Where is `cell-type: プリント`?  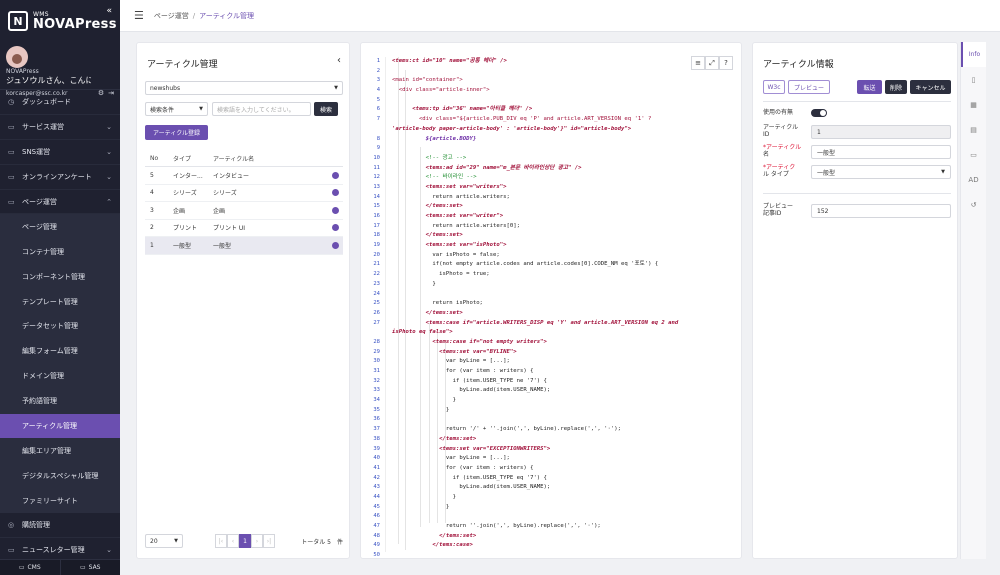 cell-type: プリント is located at coordinates (185, 229).